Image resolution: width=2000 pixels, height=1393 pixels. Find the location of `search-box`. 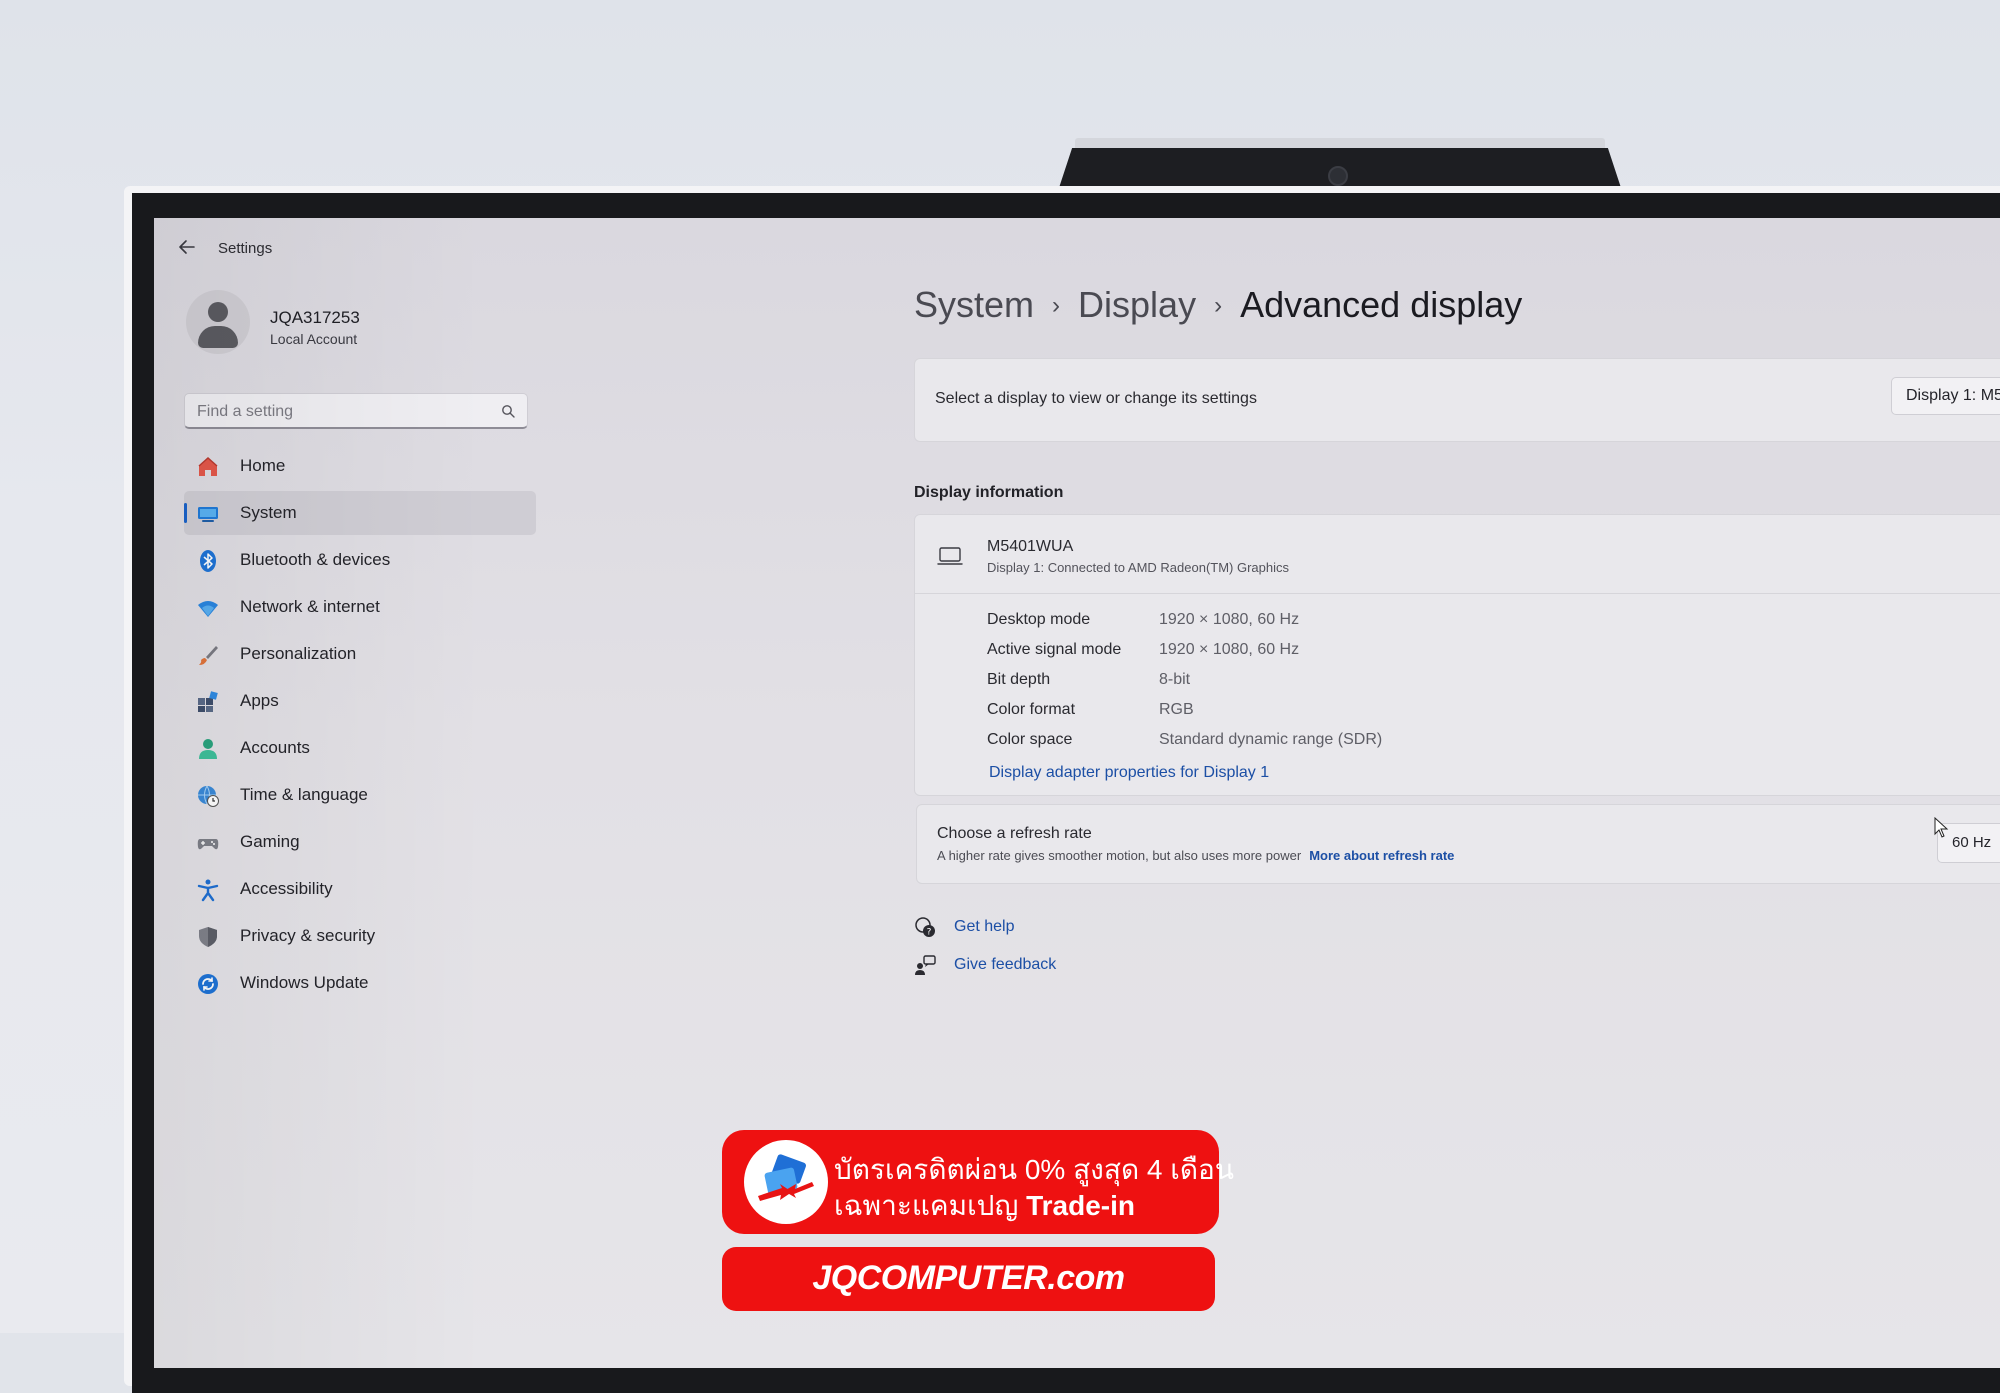

search-box is located at coordinates (356, 411).